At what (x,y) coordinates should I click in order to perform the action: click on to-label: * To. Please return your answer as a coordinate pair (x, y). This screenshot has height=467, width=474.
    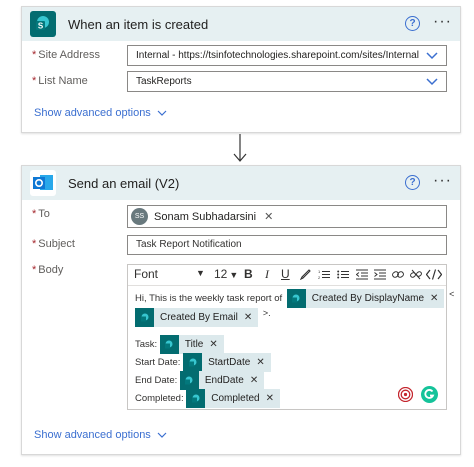
    Looking at the image, I should click on (41, 214).